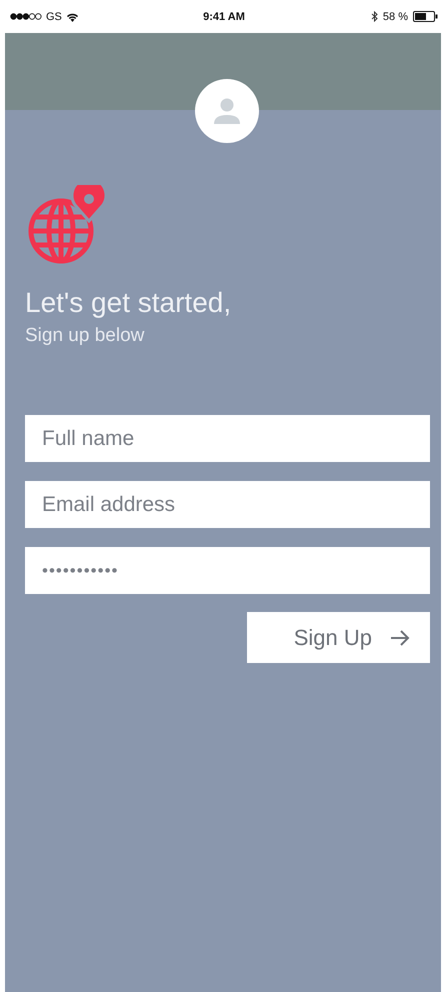 Image resolution: width=446 pixels, height=992 pixels. What do you see at coordinates (227, 438) in the screenshot?
I see `input-field: Full name` at bounding box center [227, 438].